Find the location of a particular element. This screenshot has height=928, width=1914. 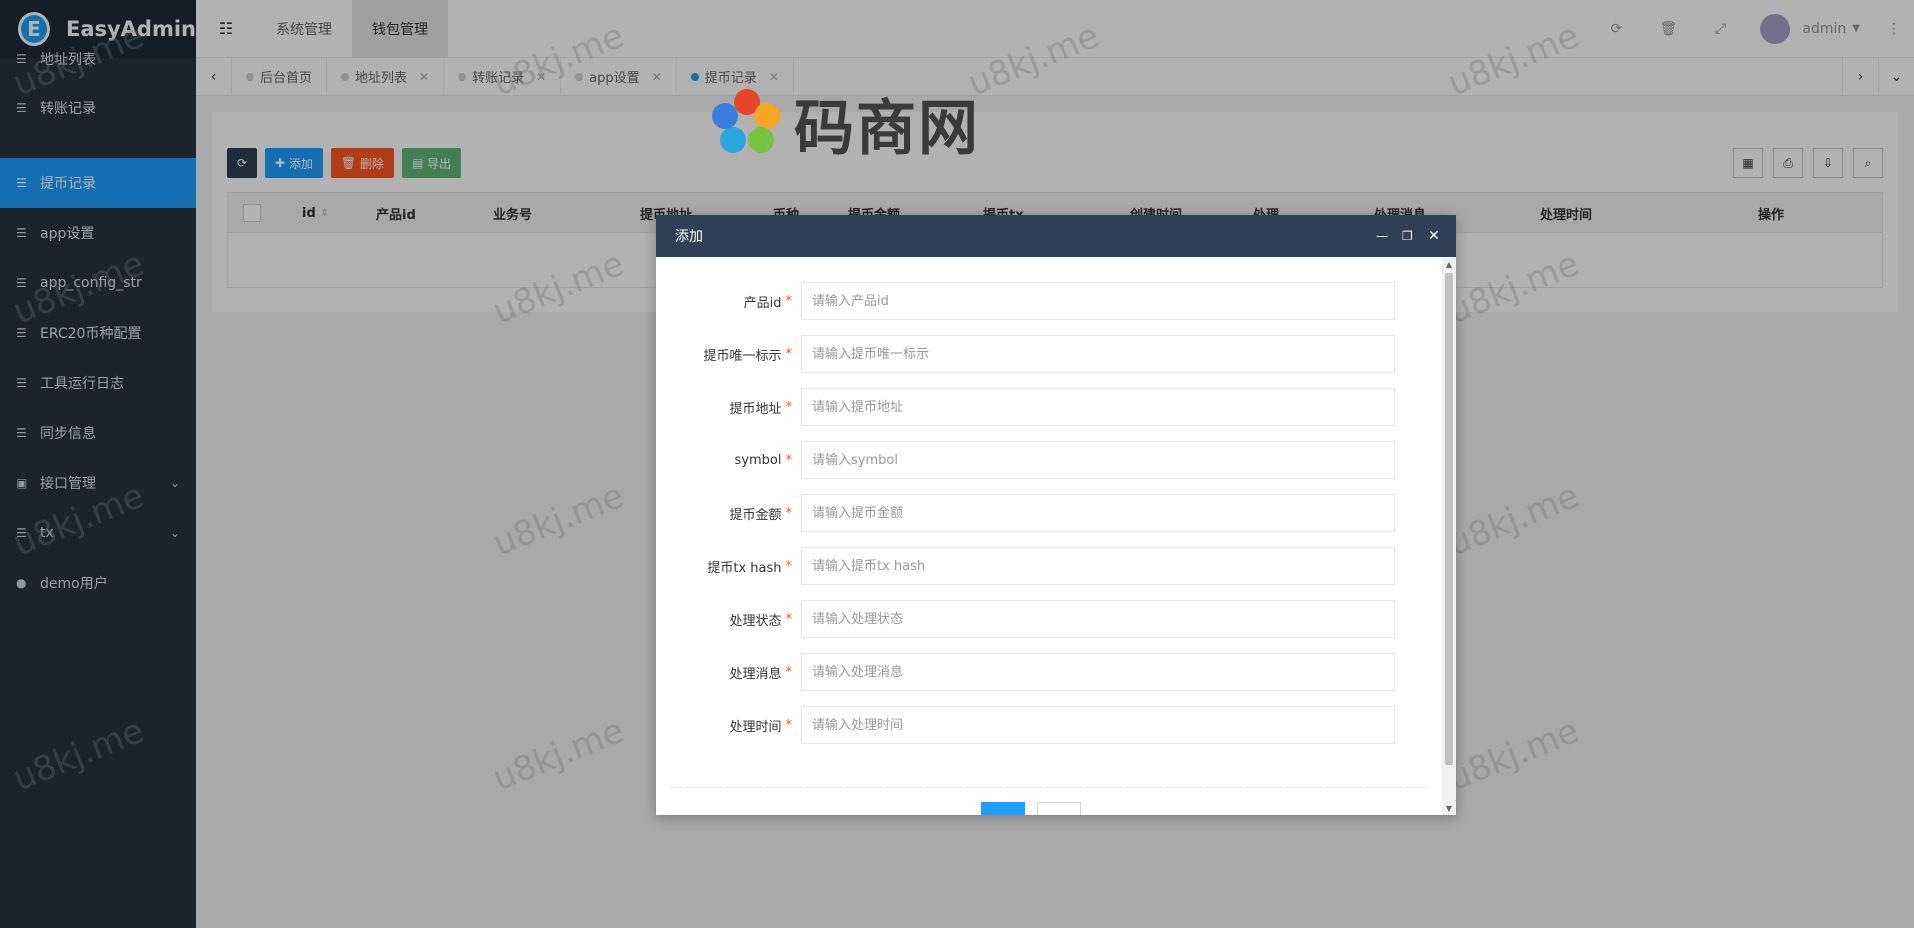

field-label: 提币唯一标示 * is located at coordinates (747, 355).